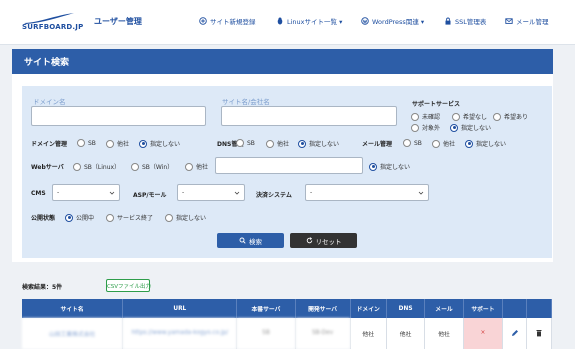  What do you see at coordinates (58, 192) in the screenshot?
I see `cms-select-value: -` at bounding box center [58, 192].